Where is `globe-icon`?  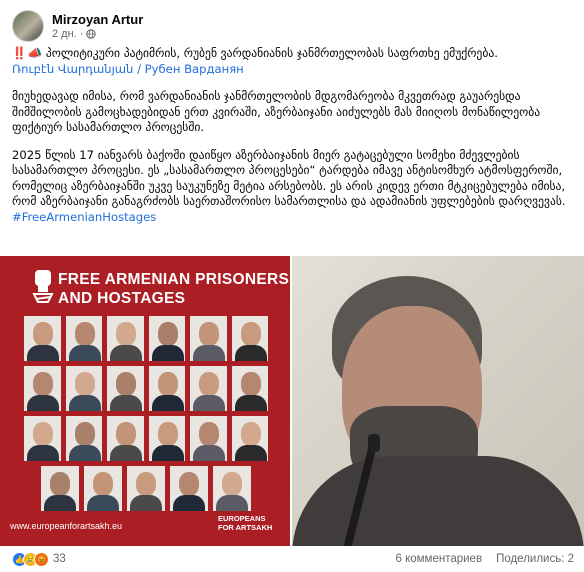 globe-icon is located at coordinates (91, 33).